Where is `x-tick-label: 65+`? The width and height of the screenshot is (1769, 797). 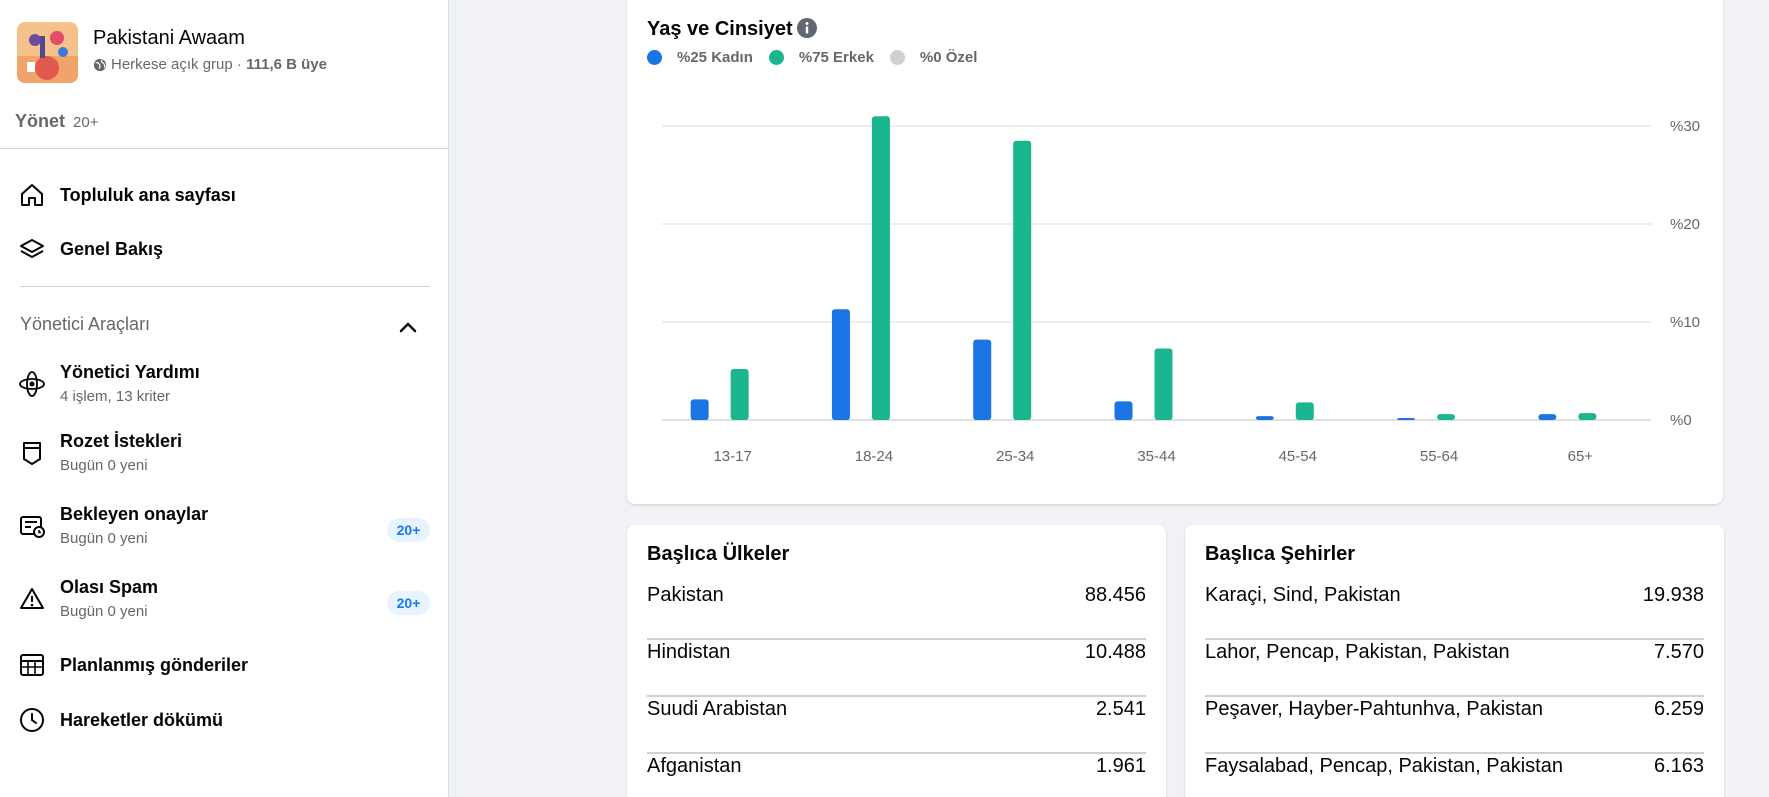 x-tick-label: 65+ is located at coordinates (1581, 456).